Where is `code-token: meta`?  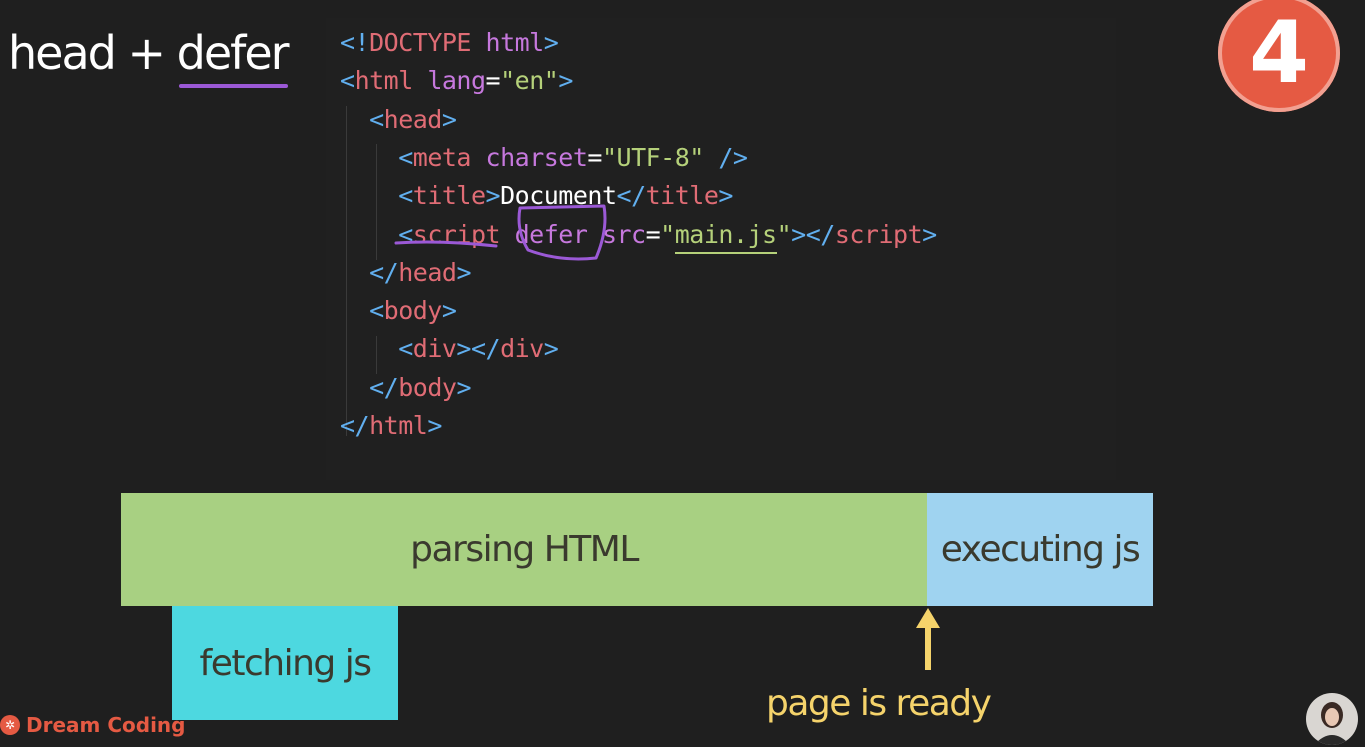
code-token: meta is located at coordinates (442, 157).